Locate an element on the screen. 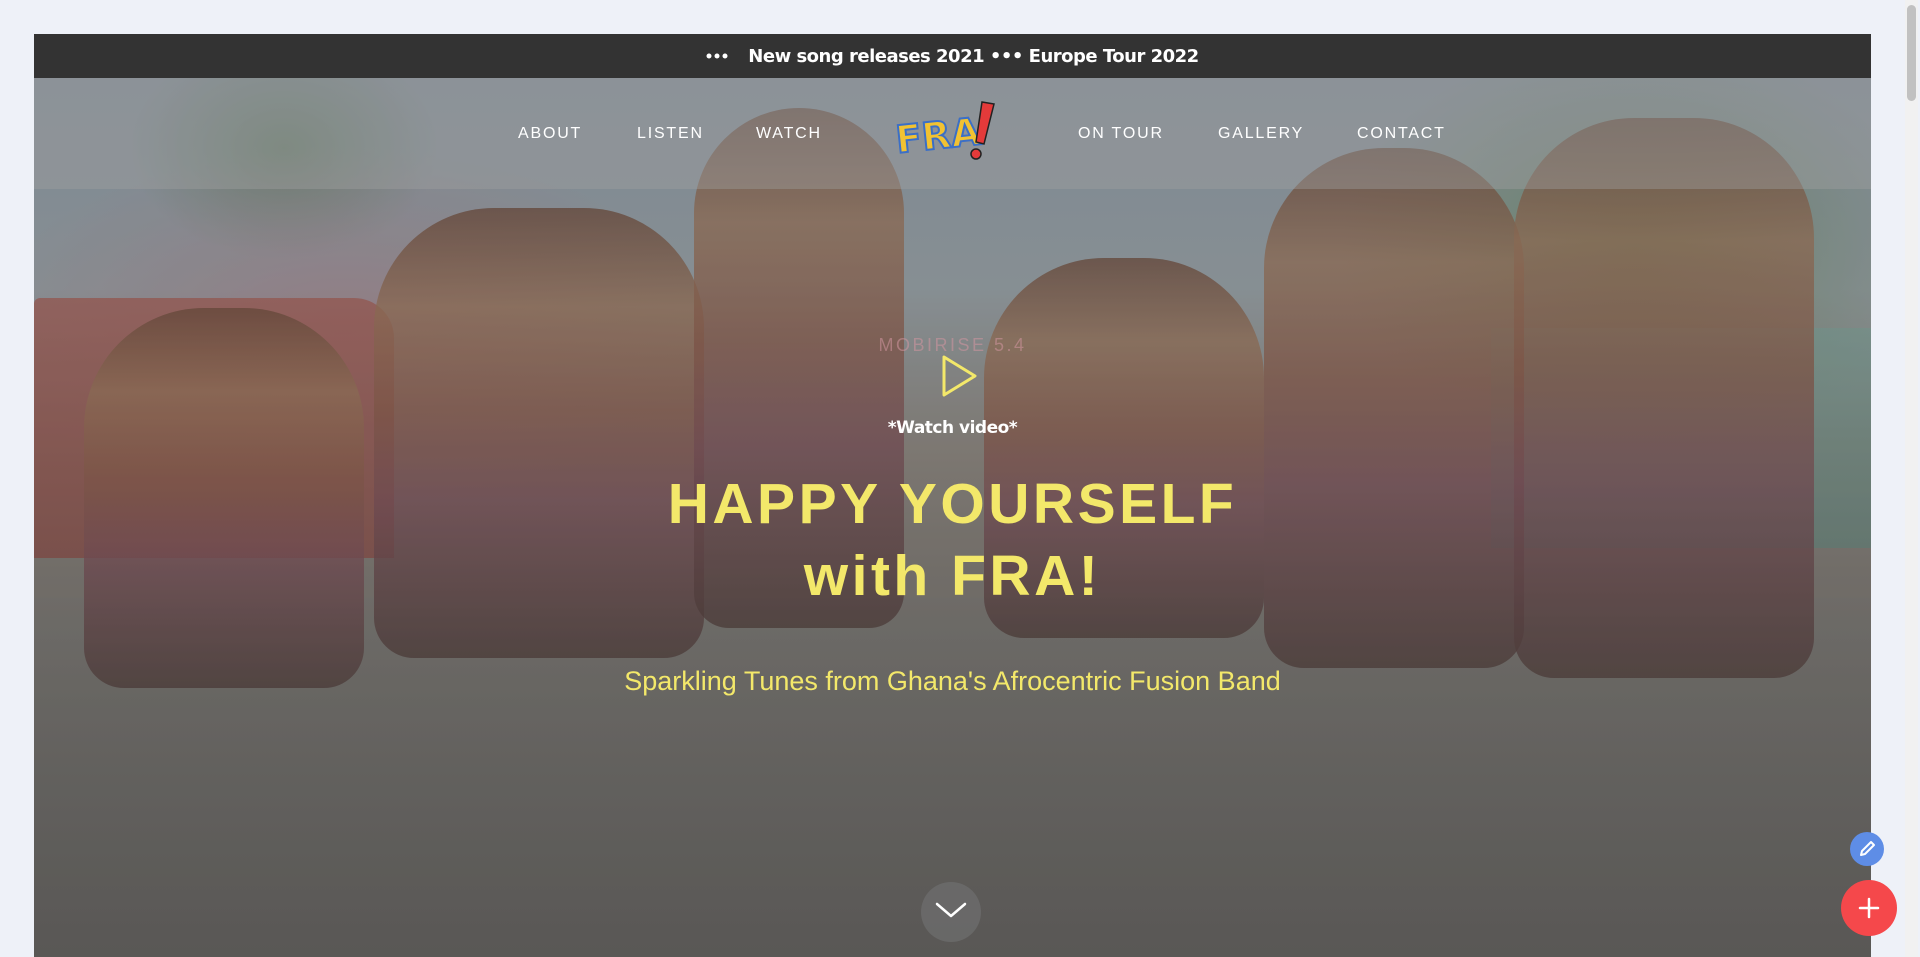  headline-line-2: with FRA! is located at coordinates (952, 576).